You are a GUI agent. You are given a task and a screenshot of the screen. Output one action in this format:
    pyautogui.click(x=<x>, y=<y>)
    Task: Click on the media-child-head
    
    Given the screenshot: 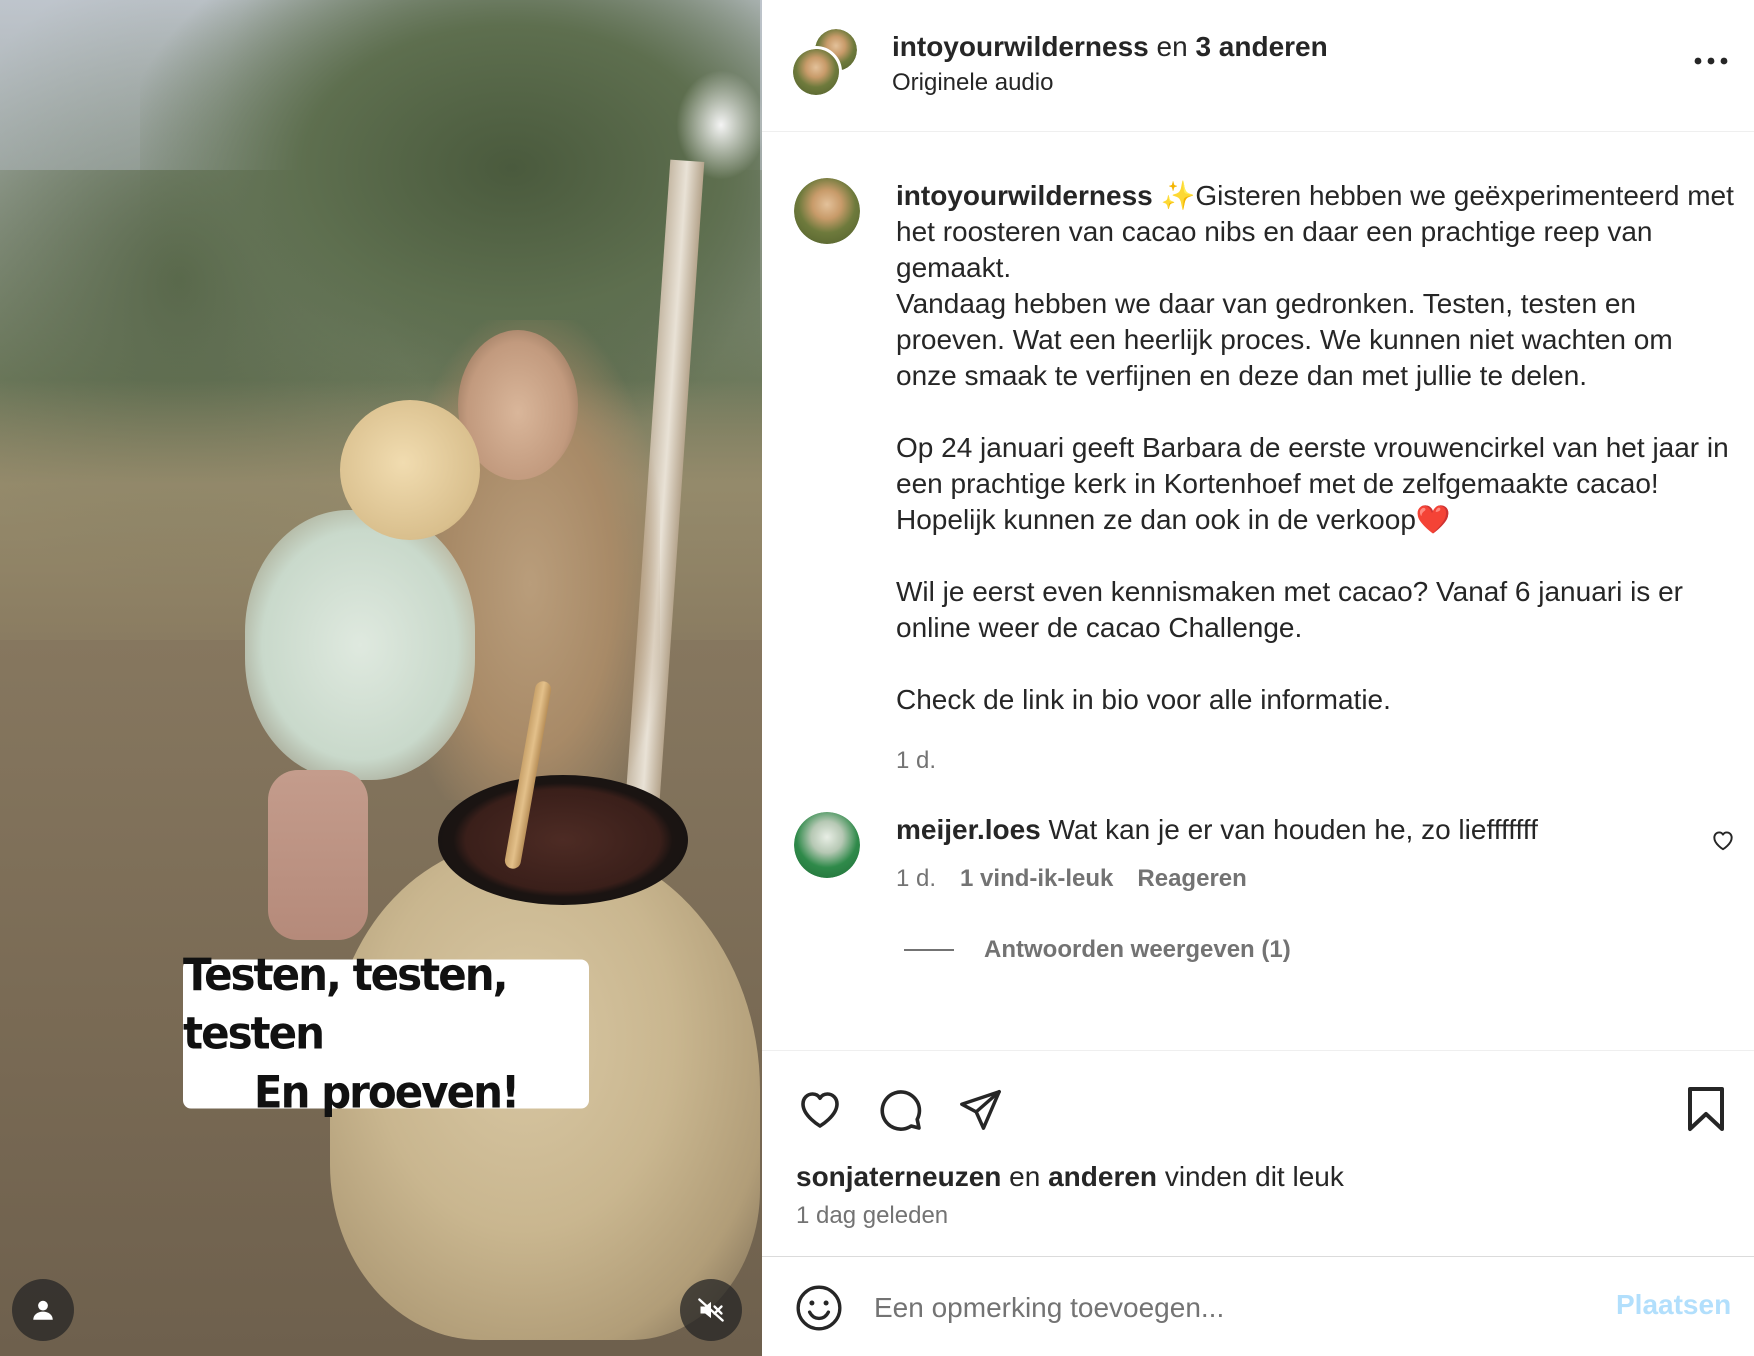 What is the action you would take?
    pyautogui.click(x=410, y=470)
    